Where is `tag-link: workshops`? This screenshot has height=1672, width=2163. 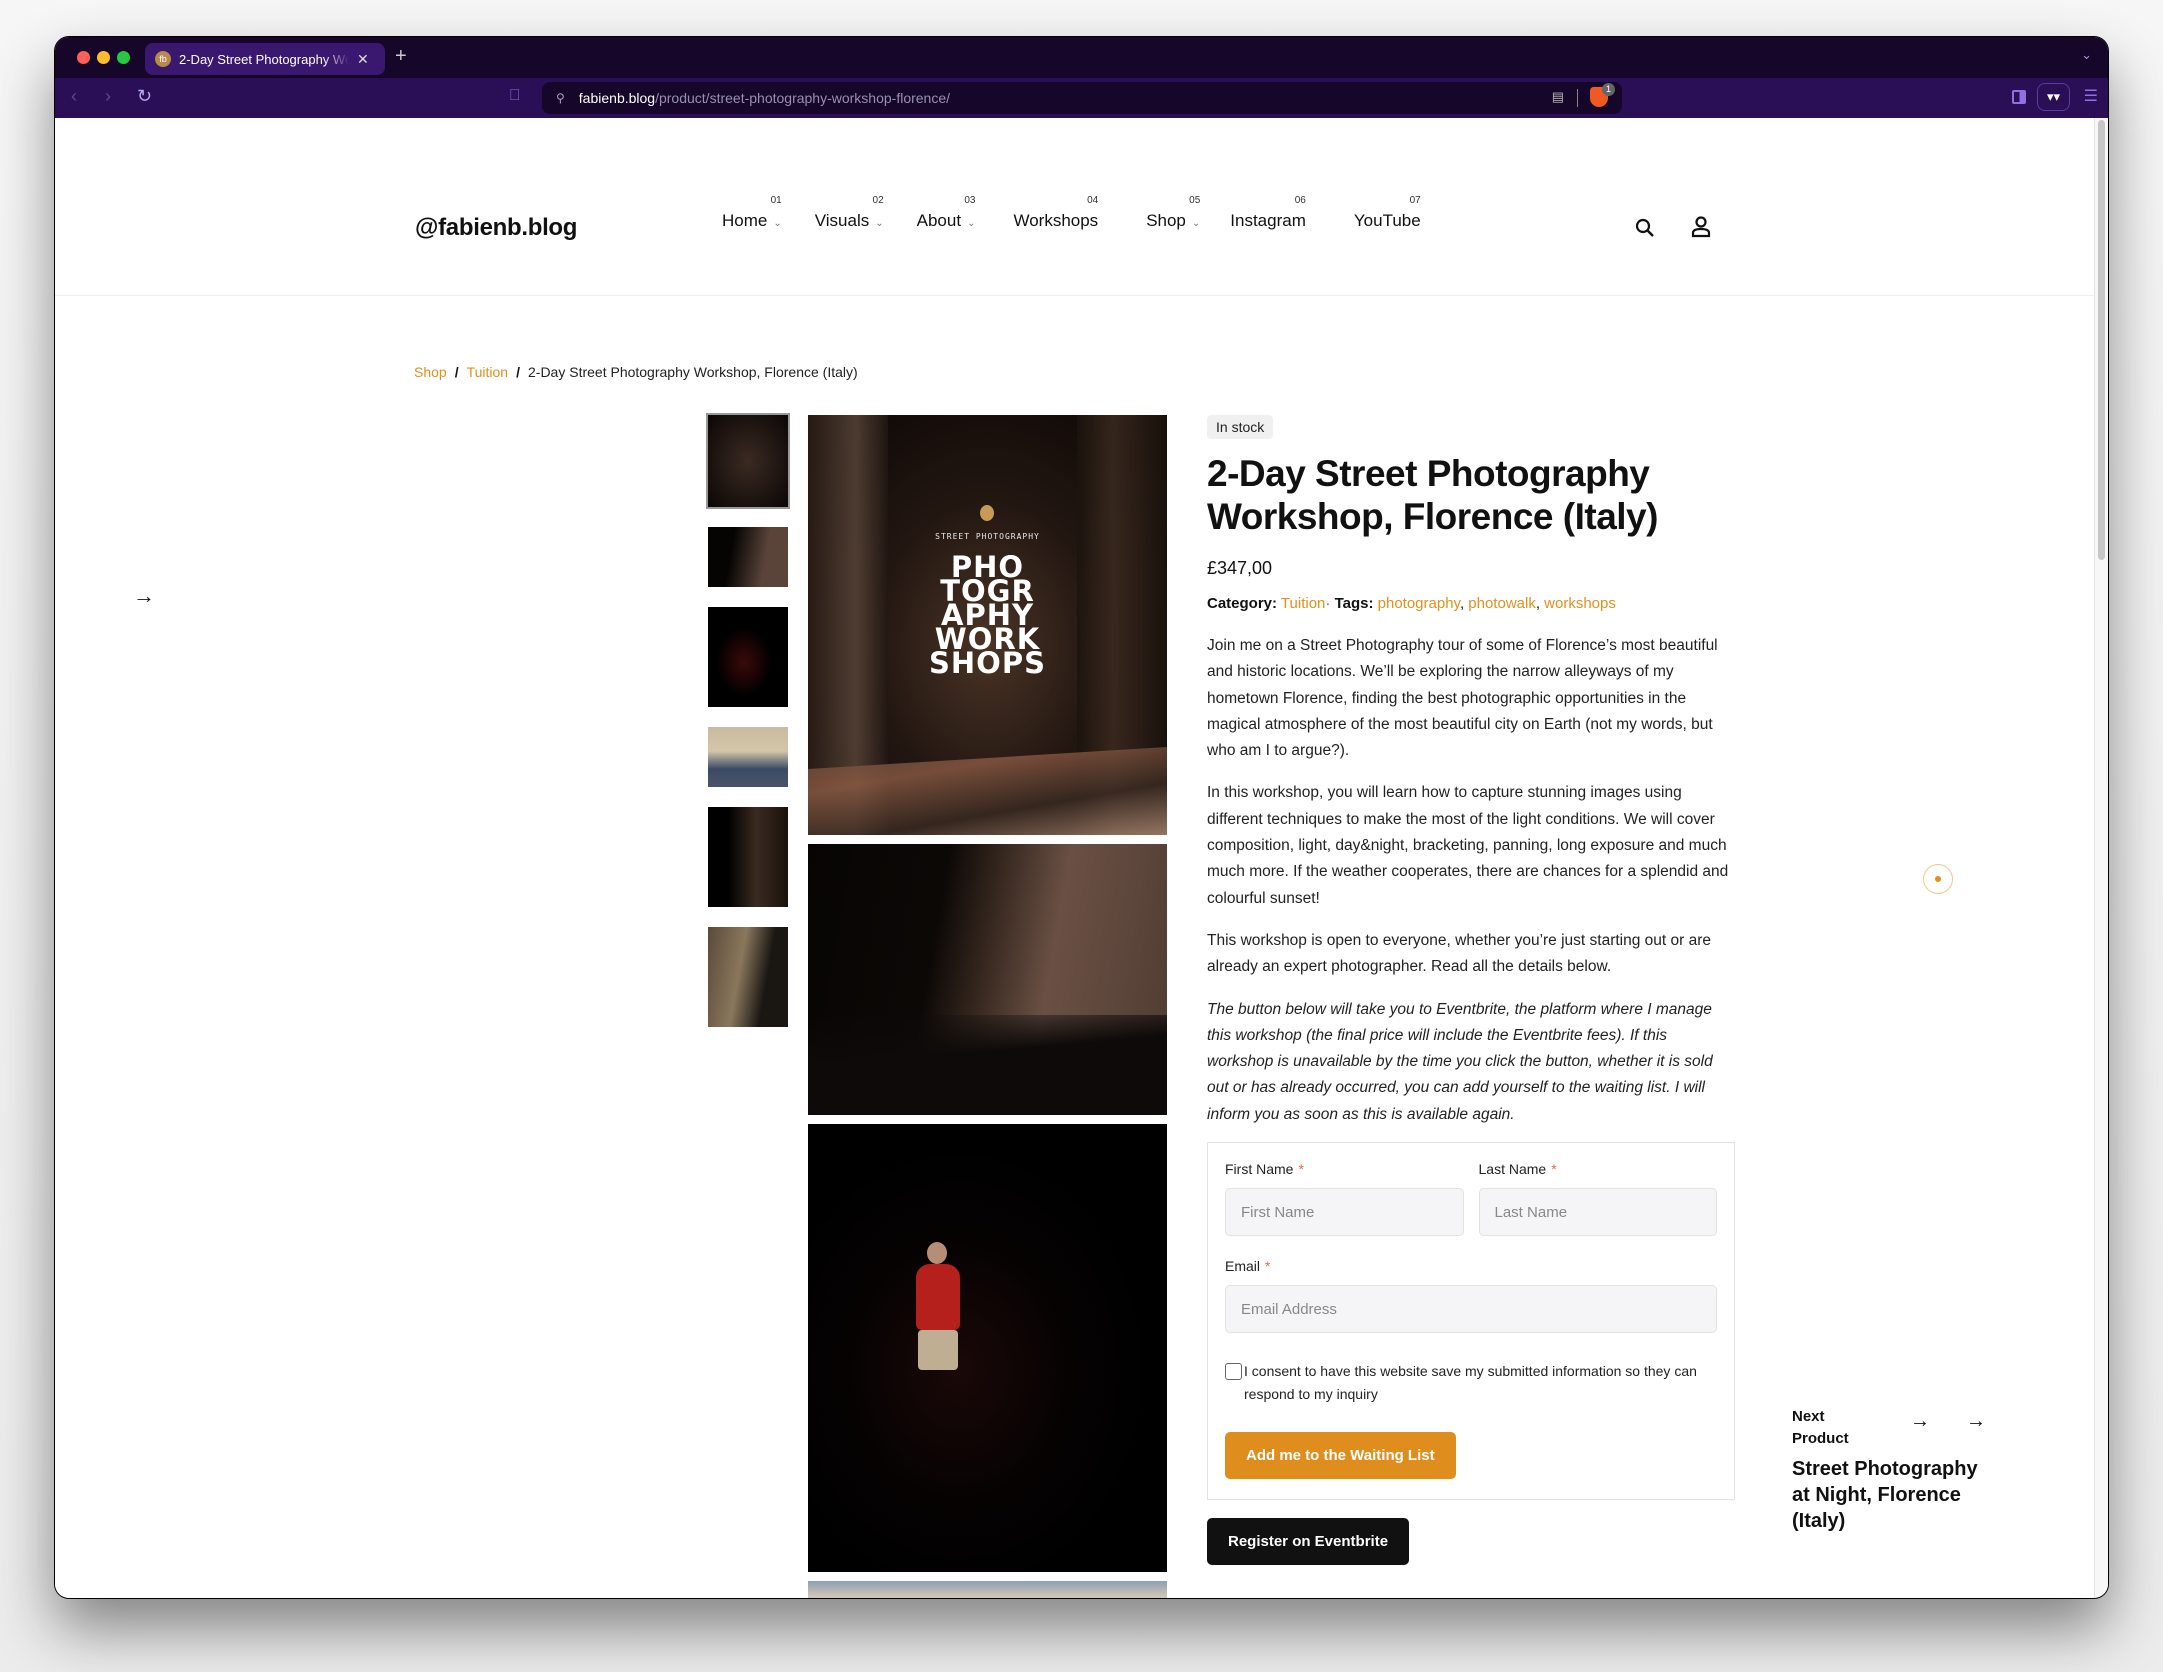
tag-link: workshops is located at coordinates (1580, 603).